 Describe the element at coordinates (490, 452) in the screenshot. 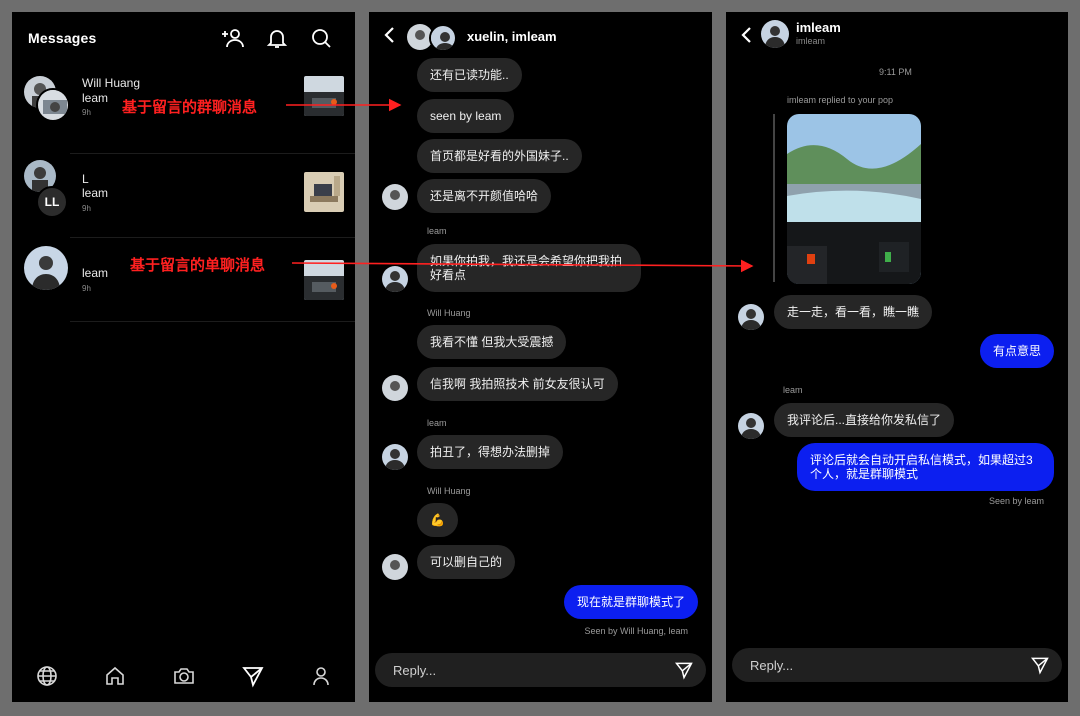

I see `message-bubble: 拍丑了，得想办法删掉` at that location.